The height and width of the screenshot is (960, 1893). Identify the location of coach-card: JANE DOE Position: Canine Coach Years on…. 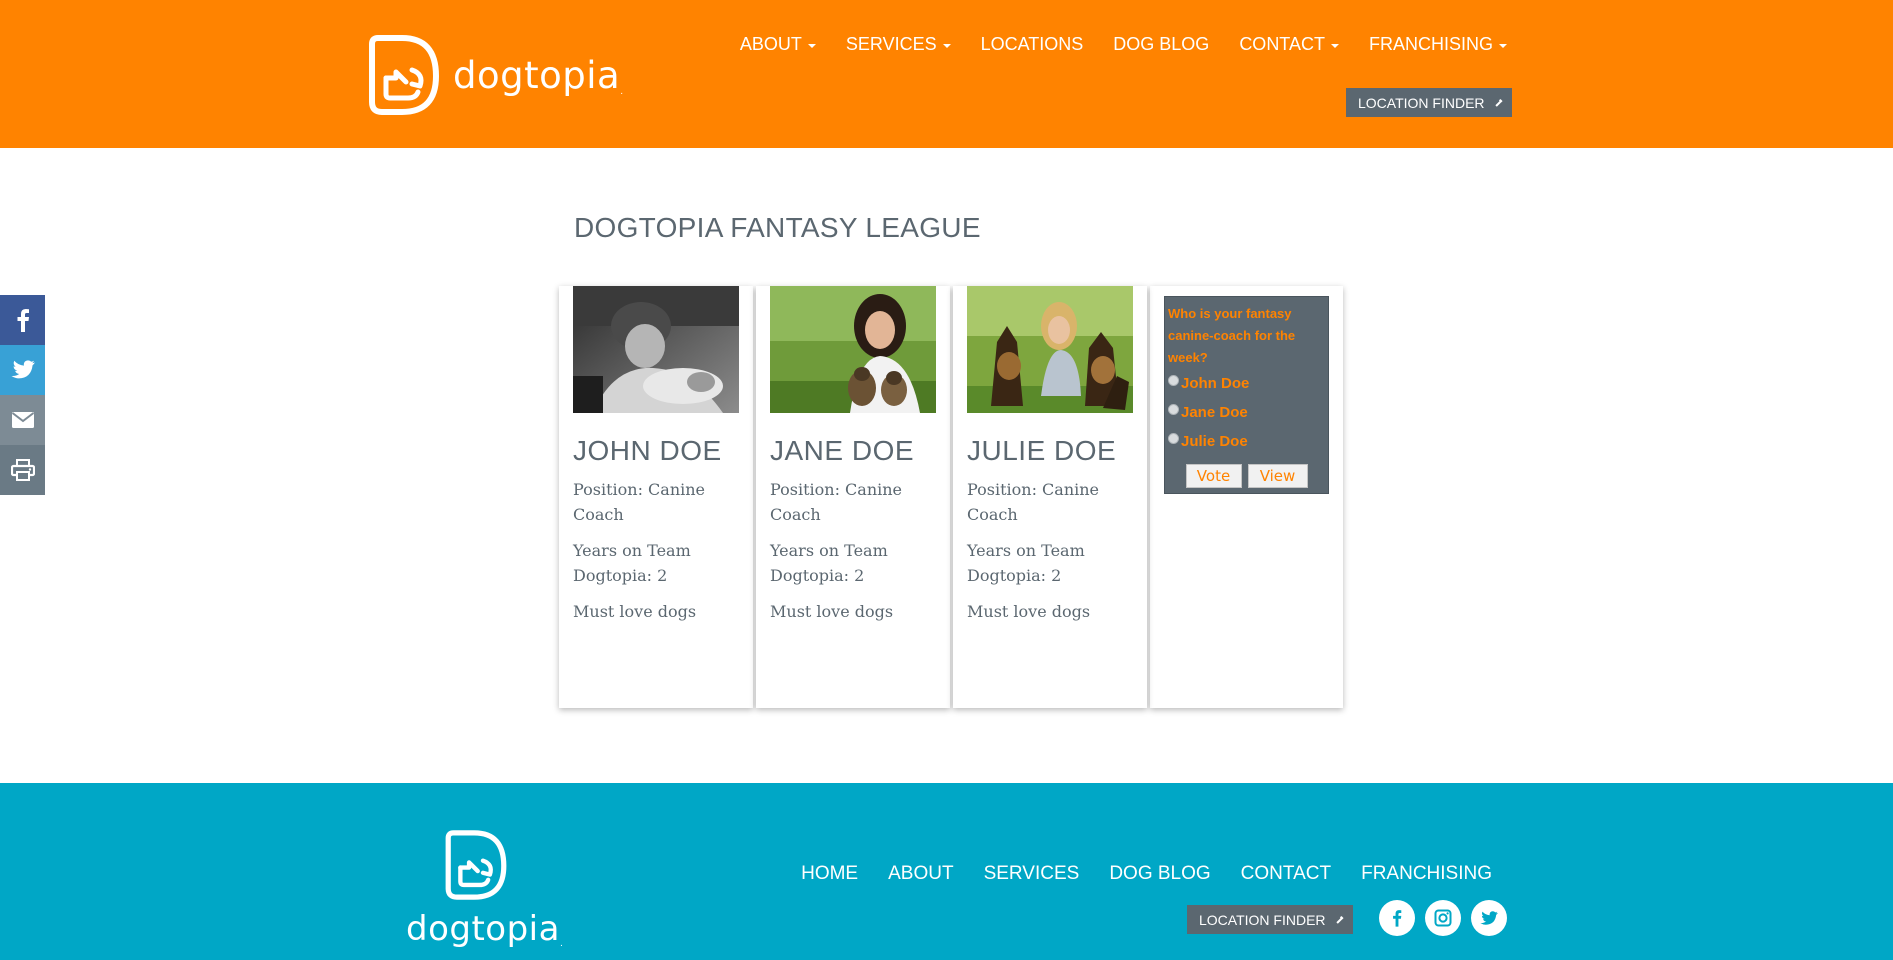
(853, 497).